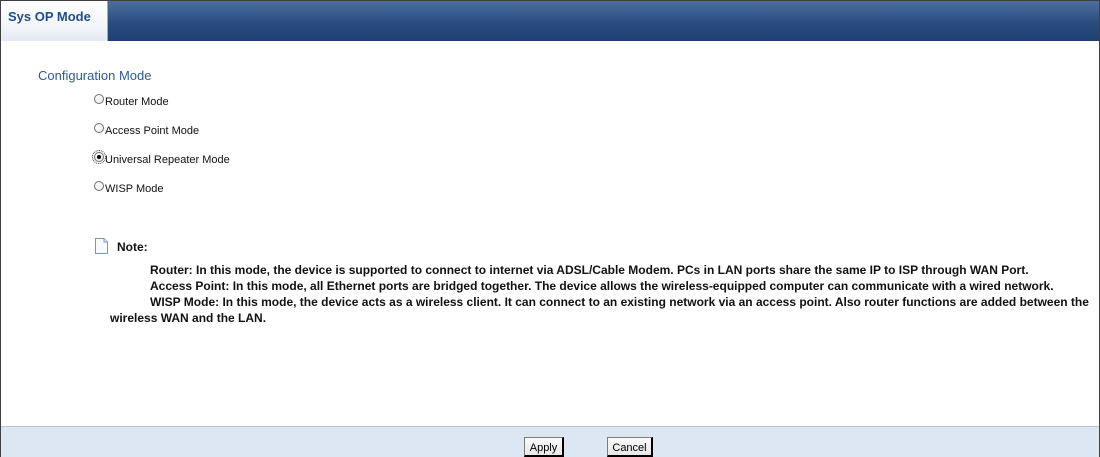 The image size is (1100, 457). What do you see at coordinates (99, 186) in the screenshot?
I see `wisp-mode-radio` at bounding box center [99, 186].